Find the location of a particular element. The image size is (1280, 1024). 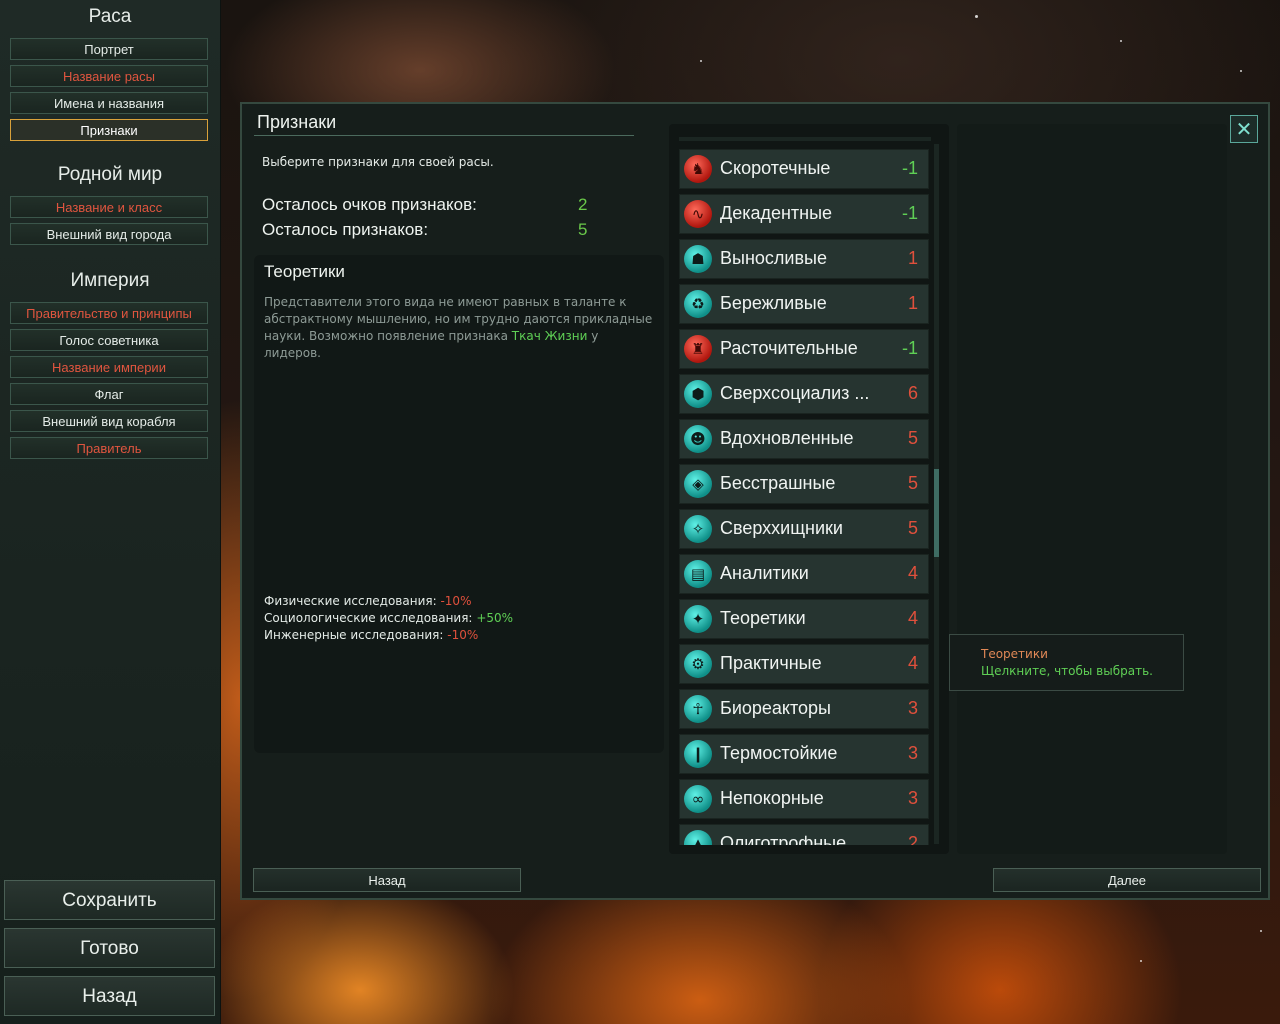

trait-name: Практичные is located at coordinates (771, 663).